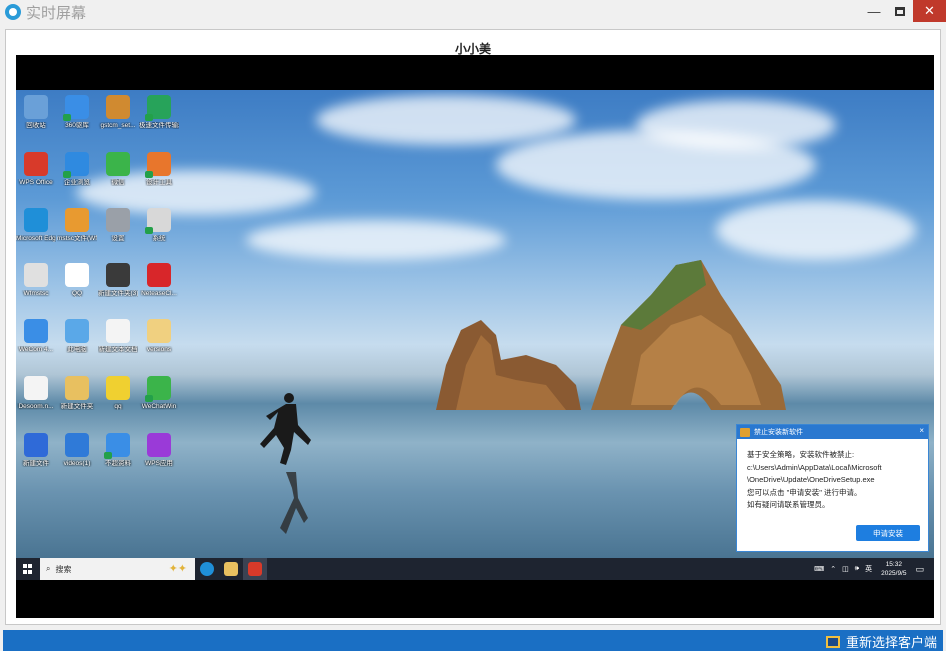 The height and width of the screenshot is (651, 946). Describe the element at coordinates (159, 225) in the screenshot. I see `desktop-icon: 系统` at that location.